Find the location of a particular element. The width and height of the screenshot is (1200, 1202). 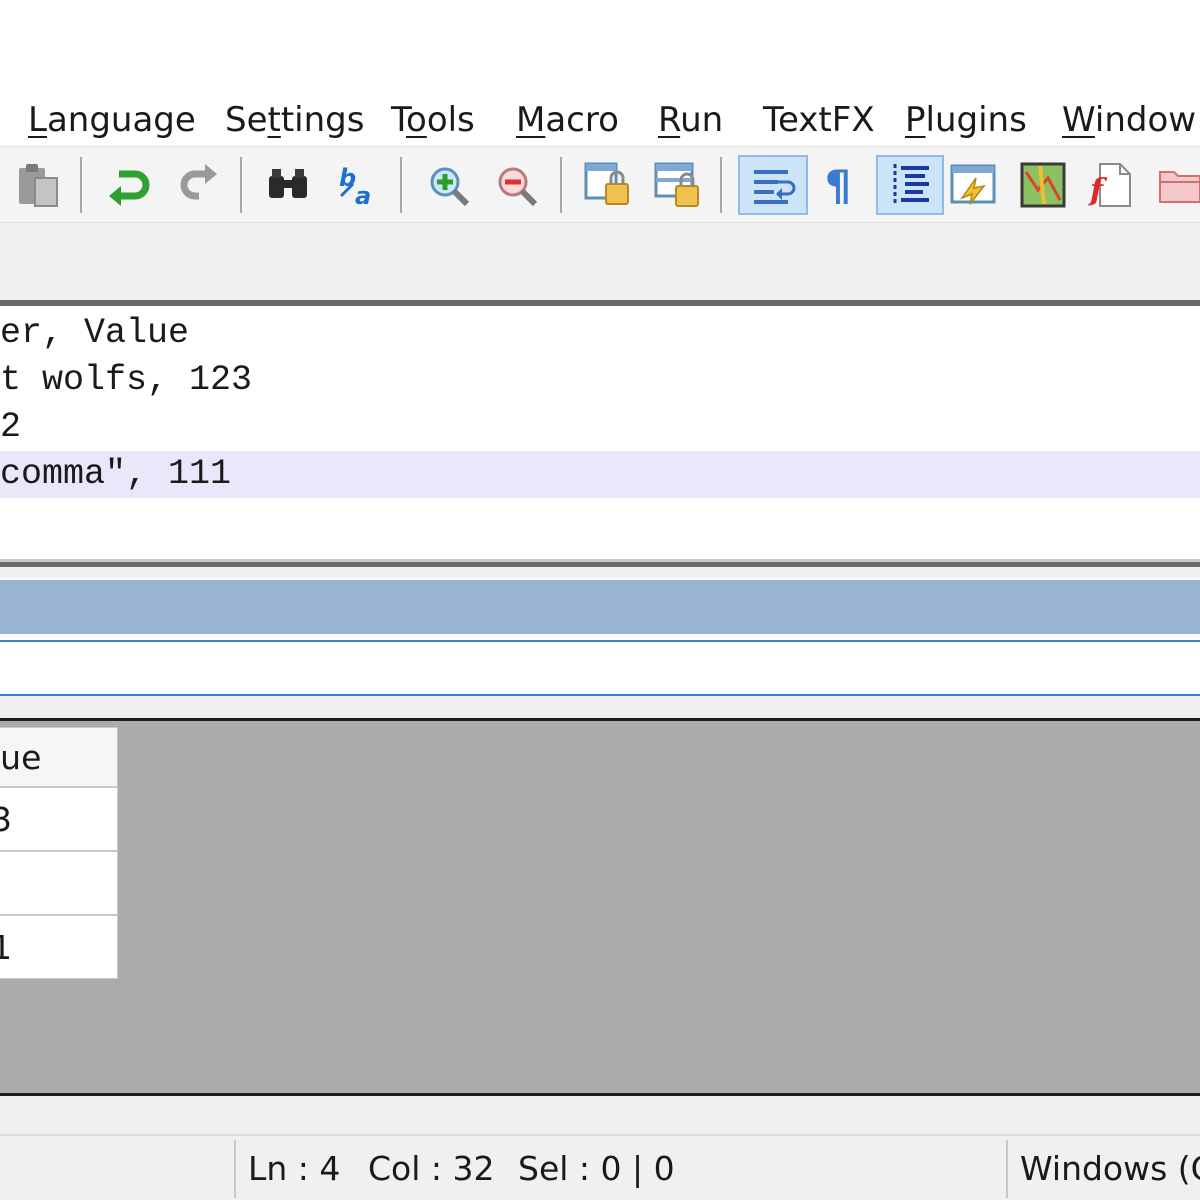

grid-cell: 3 is located at coordinates (59, 819).